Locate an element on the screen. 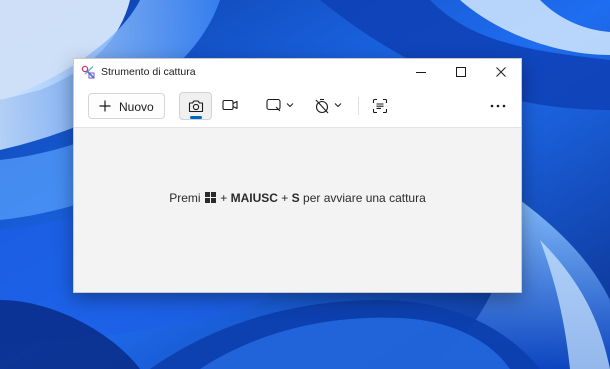  close-button is located at coordinates (501, 72).